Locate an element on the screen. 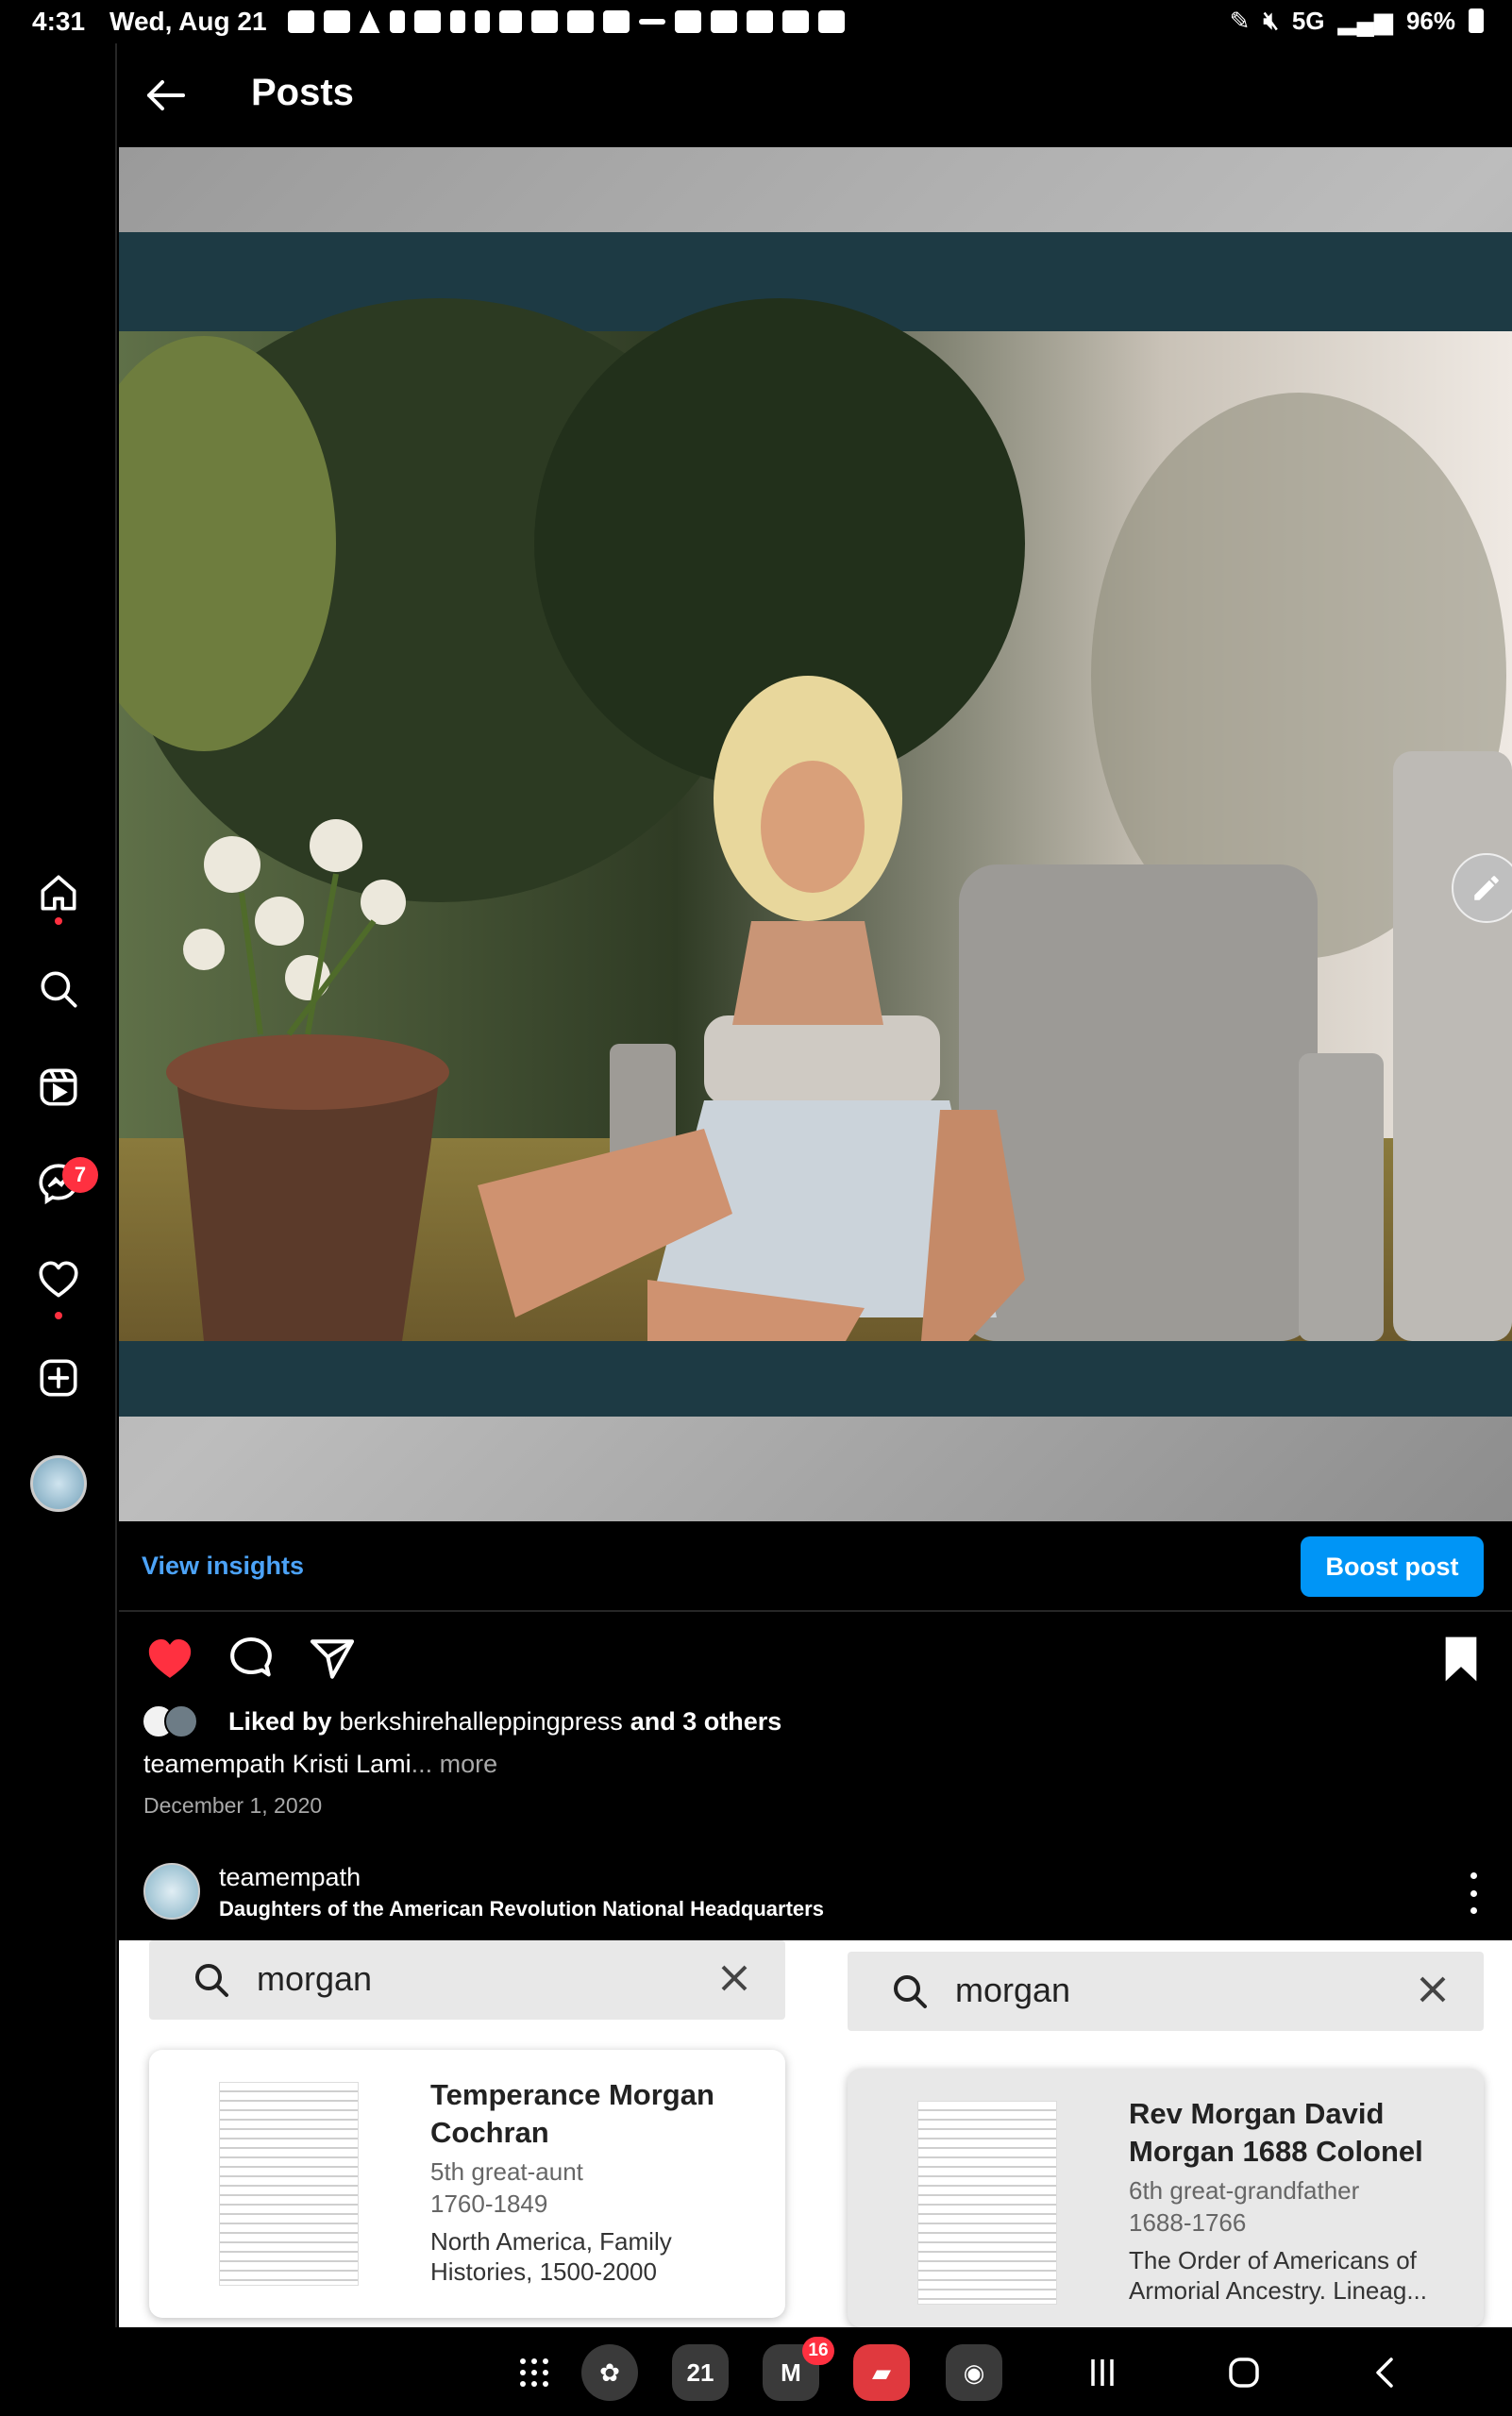 Image resolution: width=1512 pixels, height=2416 pixels. word-icon is located at coordinates (427, 22).